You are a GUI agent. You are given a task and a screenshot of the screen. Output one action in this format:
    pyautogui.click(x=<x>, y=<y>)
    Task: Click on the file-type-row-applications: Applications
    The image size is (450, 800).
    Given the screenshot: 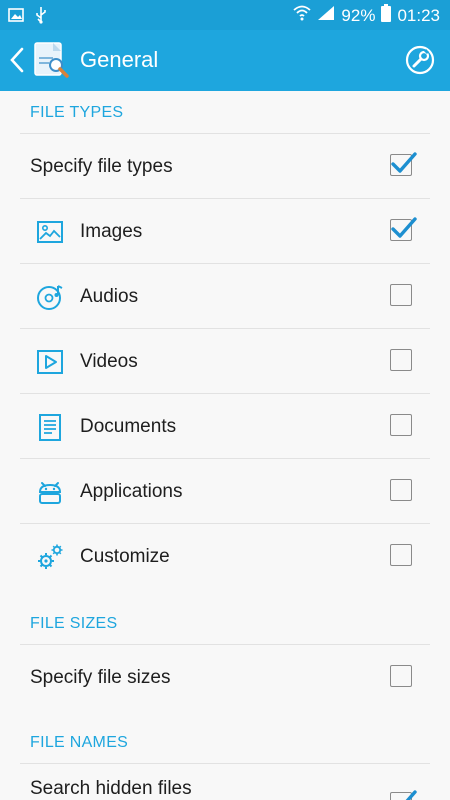 What is the action you would take?
    pyautogui.click(x=225, y=491)
    